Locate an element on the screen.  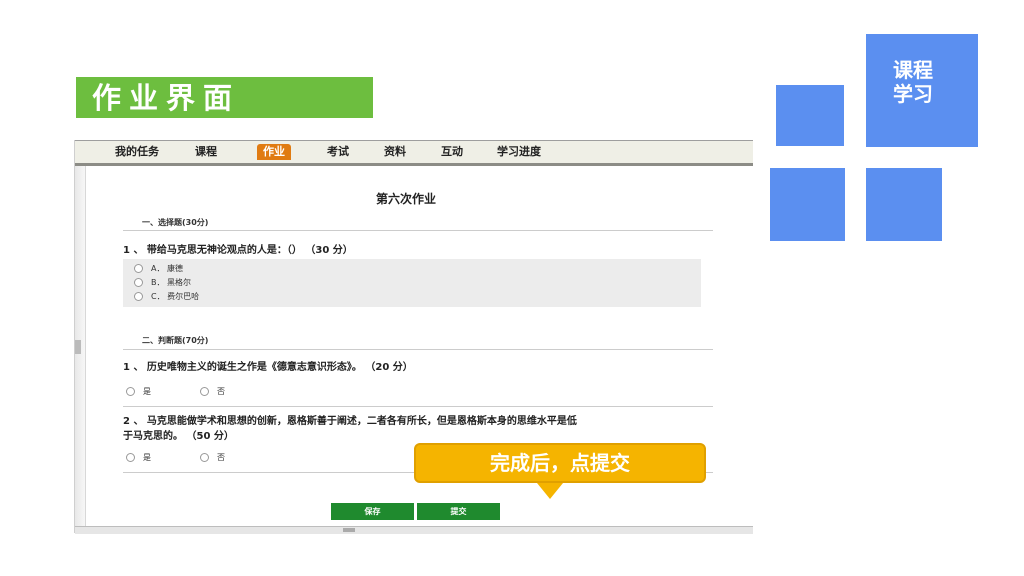
side-label-line1: 课程 is located at coordinates (913, 70).